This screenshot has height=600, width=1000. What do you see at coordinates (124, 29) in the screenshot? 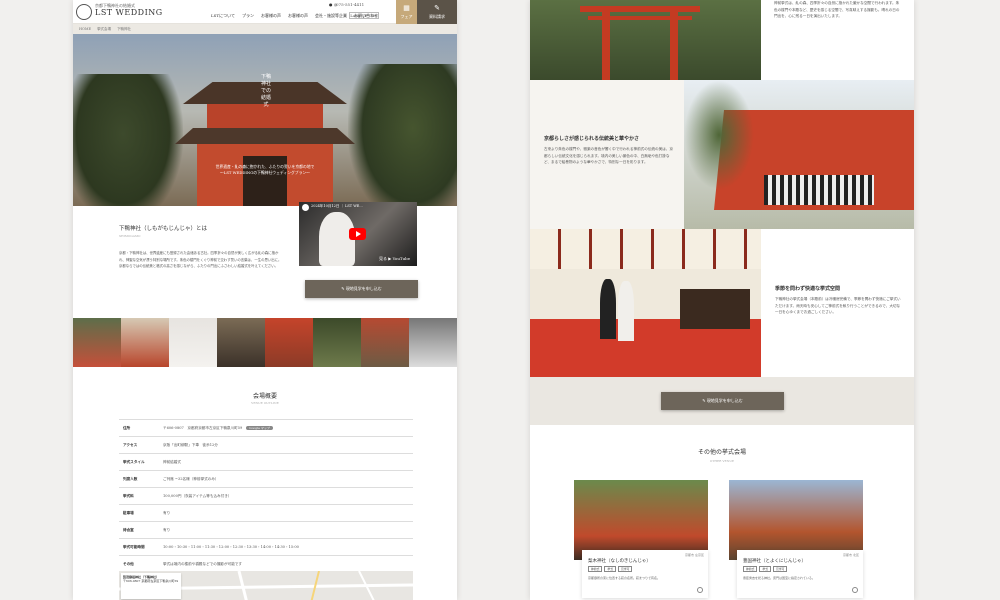
I see `breadcrumb-item: 下鴨神社` at bounding box center [124, 29].